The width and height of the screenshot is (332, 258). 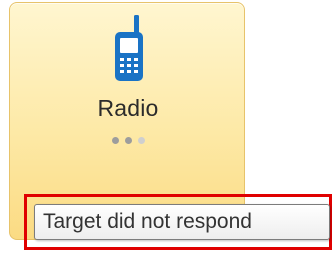 I want to click on tile-label: Radio, so click(x=128, y=108).